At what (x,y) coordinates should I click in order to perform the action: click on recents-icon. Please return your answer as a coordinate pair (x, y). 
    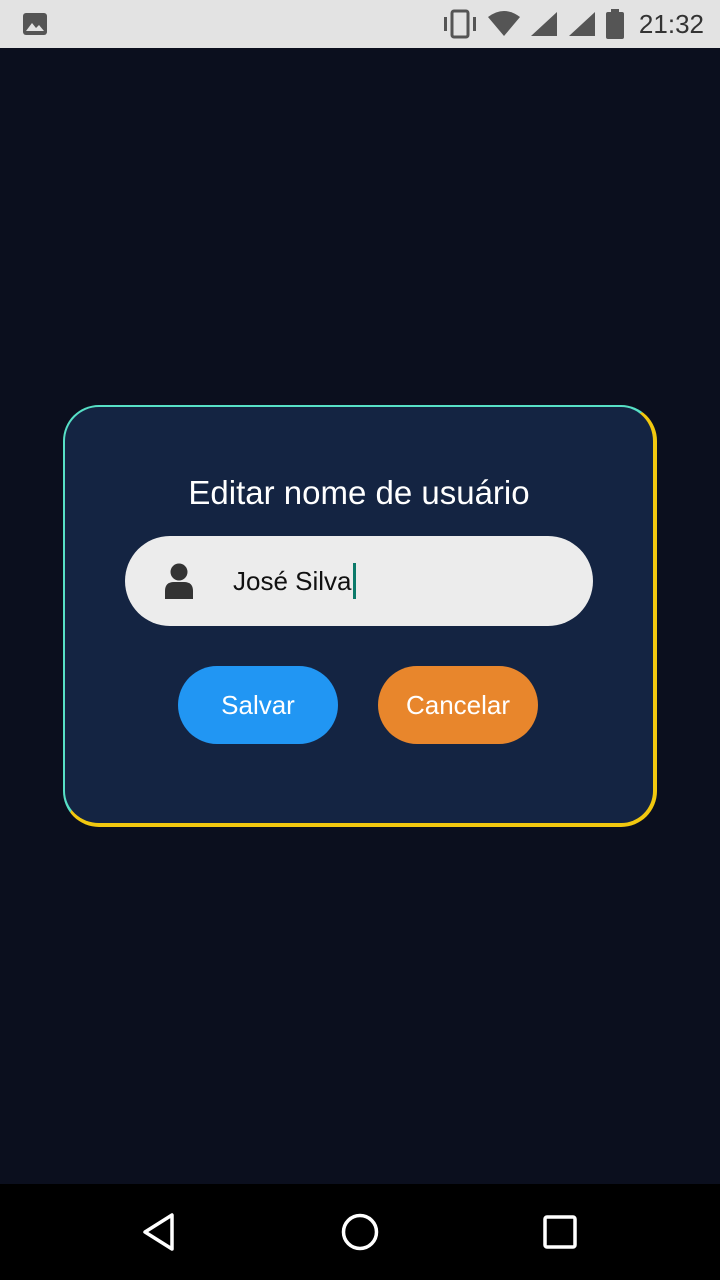
    Looking at the image, I should click on (560, 1232).